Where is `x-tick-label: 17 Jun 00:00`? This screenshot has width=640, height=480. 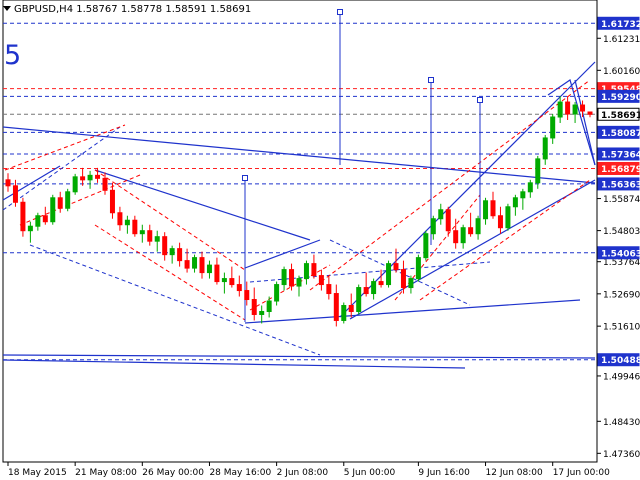
x-tick-label: 17 Jun 00:00 is located at coordinates (581, 473).